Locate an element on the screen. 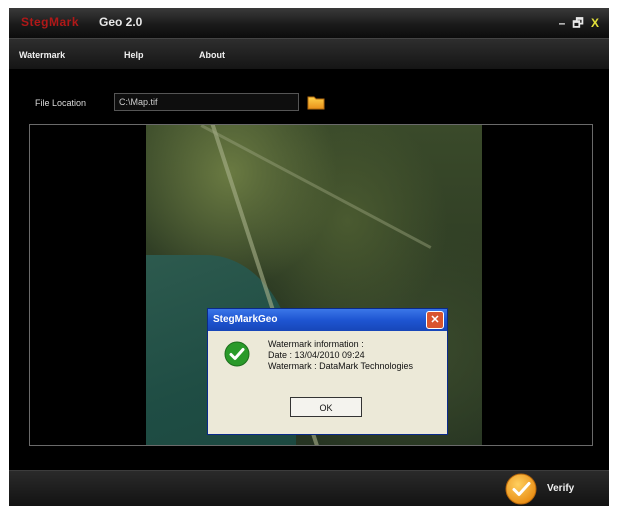 This screenshot has width=619, height=514. title-bar: StegMark Geo 2.0 – 🗗 X is located at coordinates (309, 23).